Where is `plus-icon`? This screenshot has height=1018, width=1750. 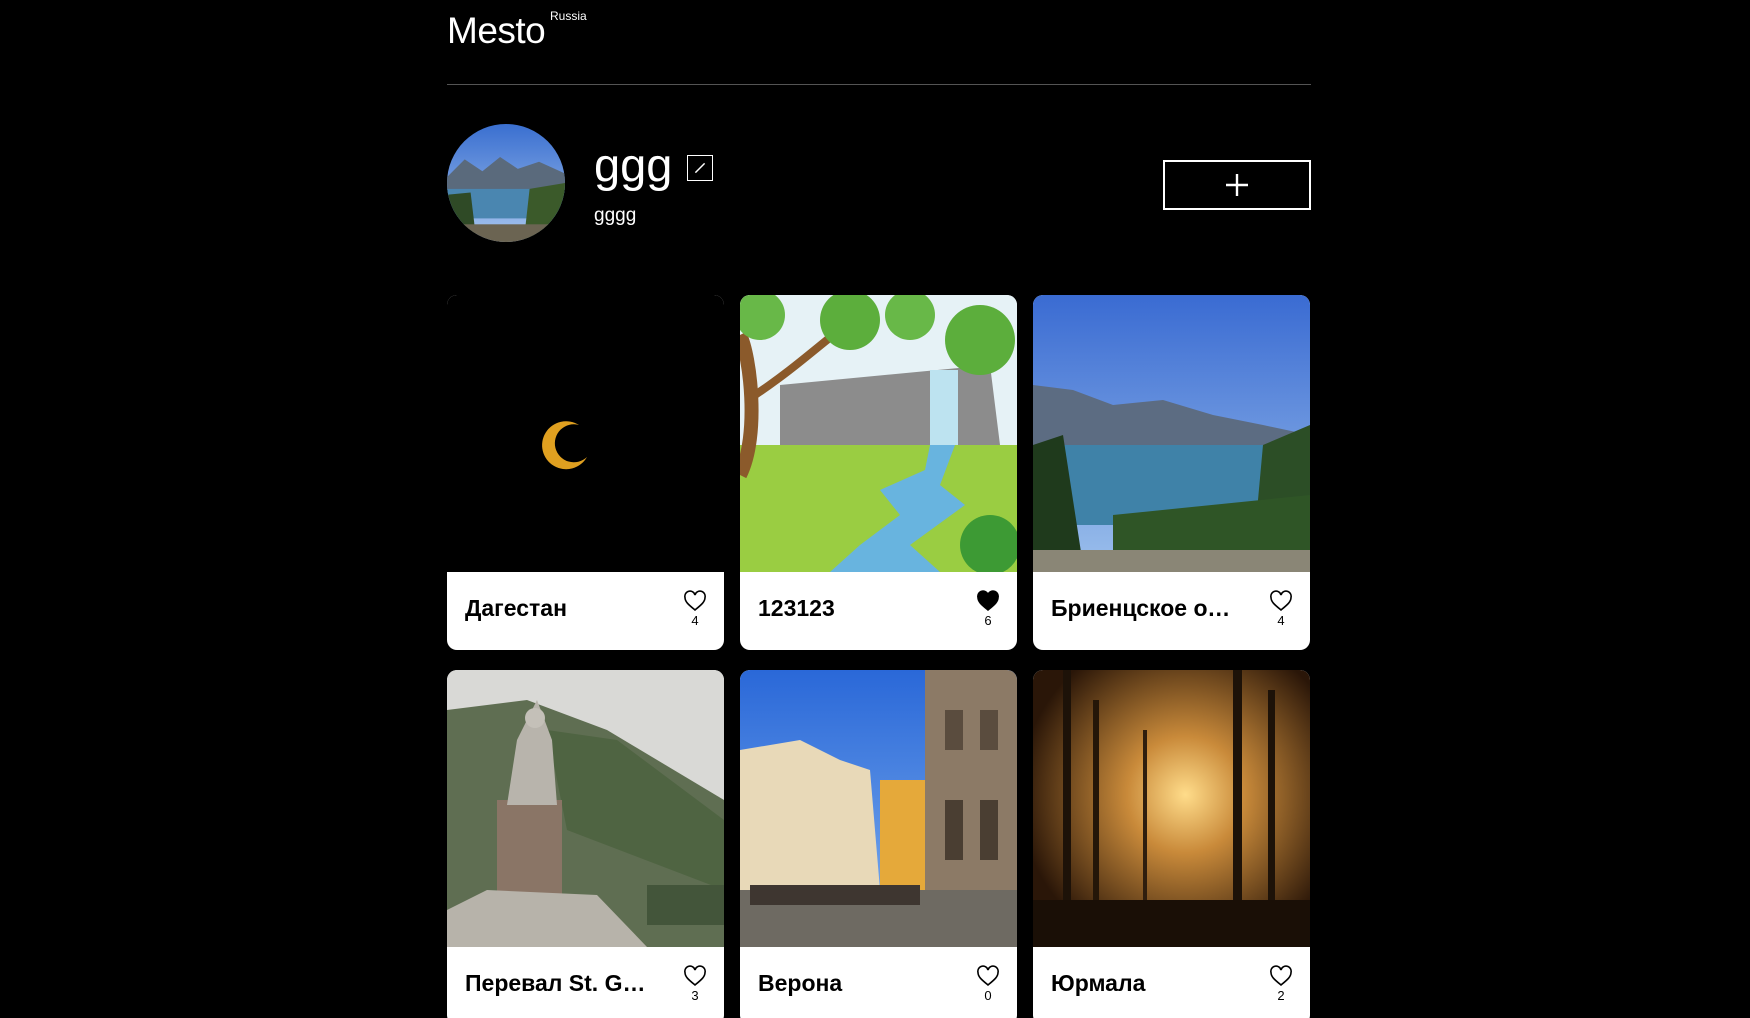
plus-icon is located at coordinates (1237, 185).